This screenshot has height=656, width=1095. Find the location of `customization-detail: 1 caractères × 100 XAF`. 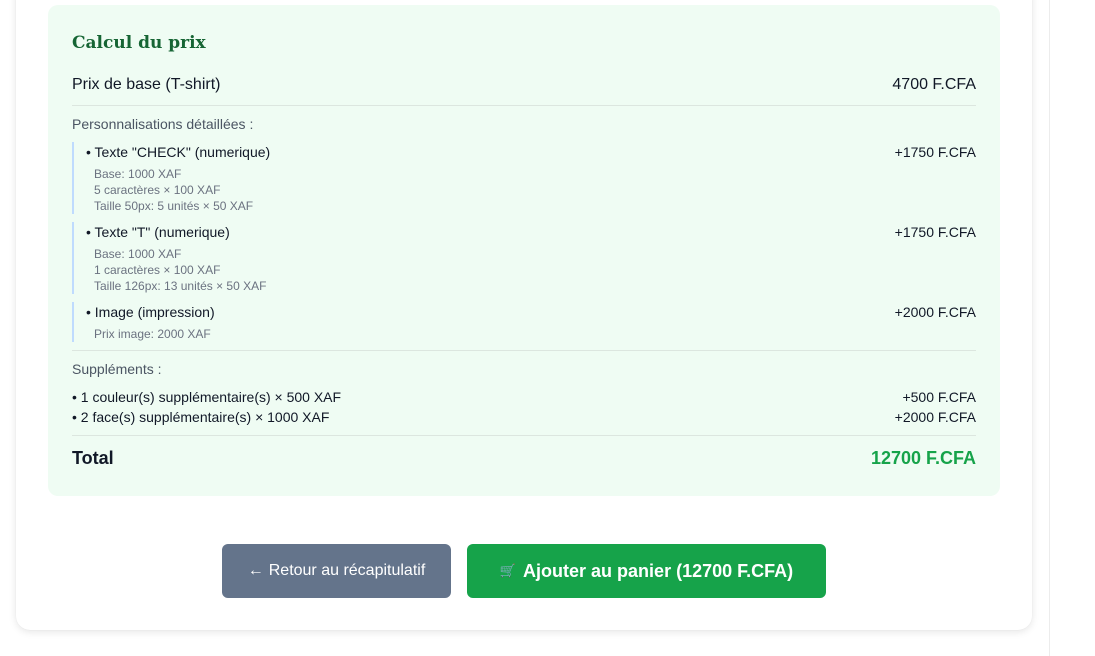

customization-detail: 1 caractères × 100 XAF is located at coordinates (157, 270).